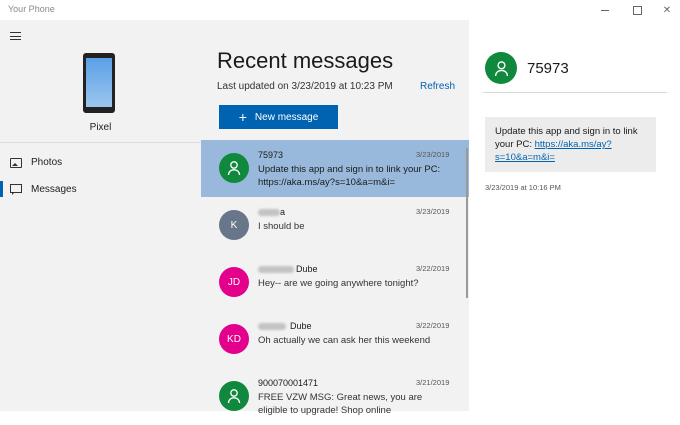 The height and width of the screenshot is (425, 680). I want to click on thread-preview: I should be, so click(281, 226).